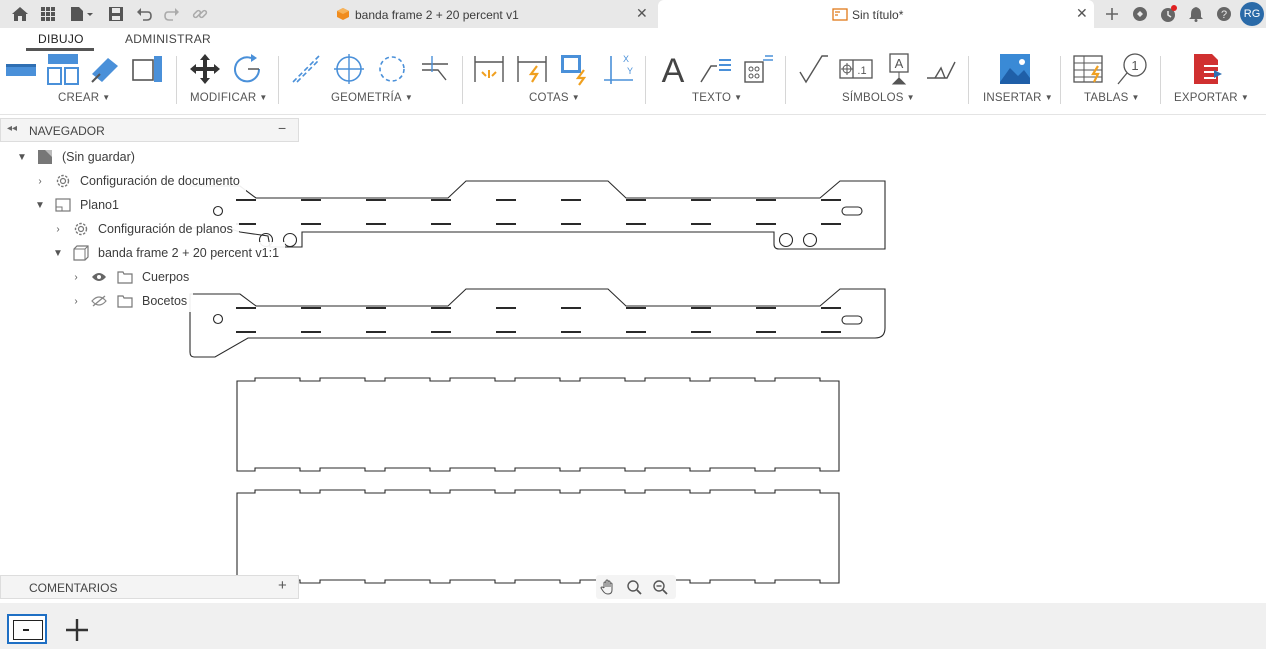 This screenshot has width=1266, height=649. What do you see at coordinates (21, 69) in the screenshot?
I see `base-view-icon` at bounding box center [21, 69].